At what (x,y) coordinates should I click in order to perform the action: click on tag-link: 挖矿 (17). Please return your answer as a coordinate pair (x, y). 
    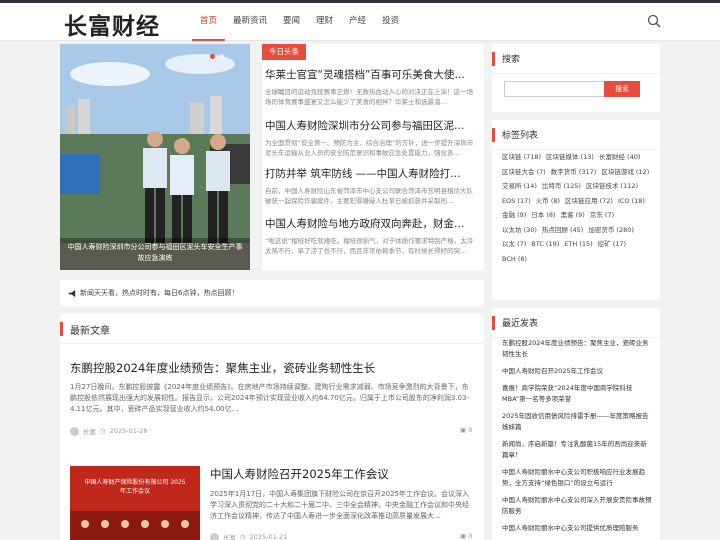
    Looking at the image, I should click on (612, 244).